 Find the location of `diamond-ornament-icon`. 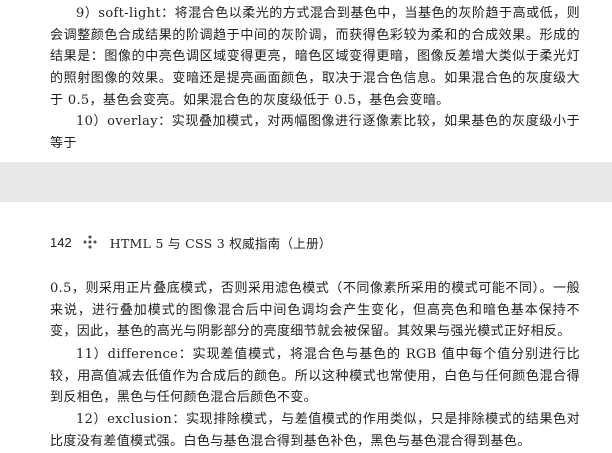

diamond-ornament-icon is located at coordinates (90, 242).